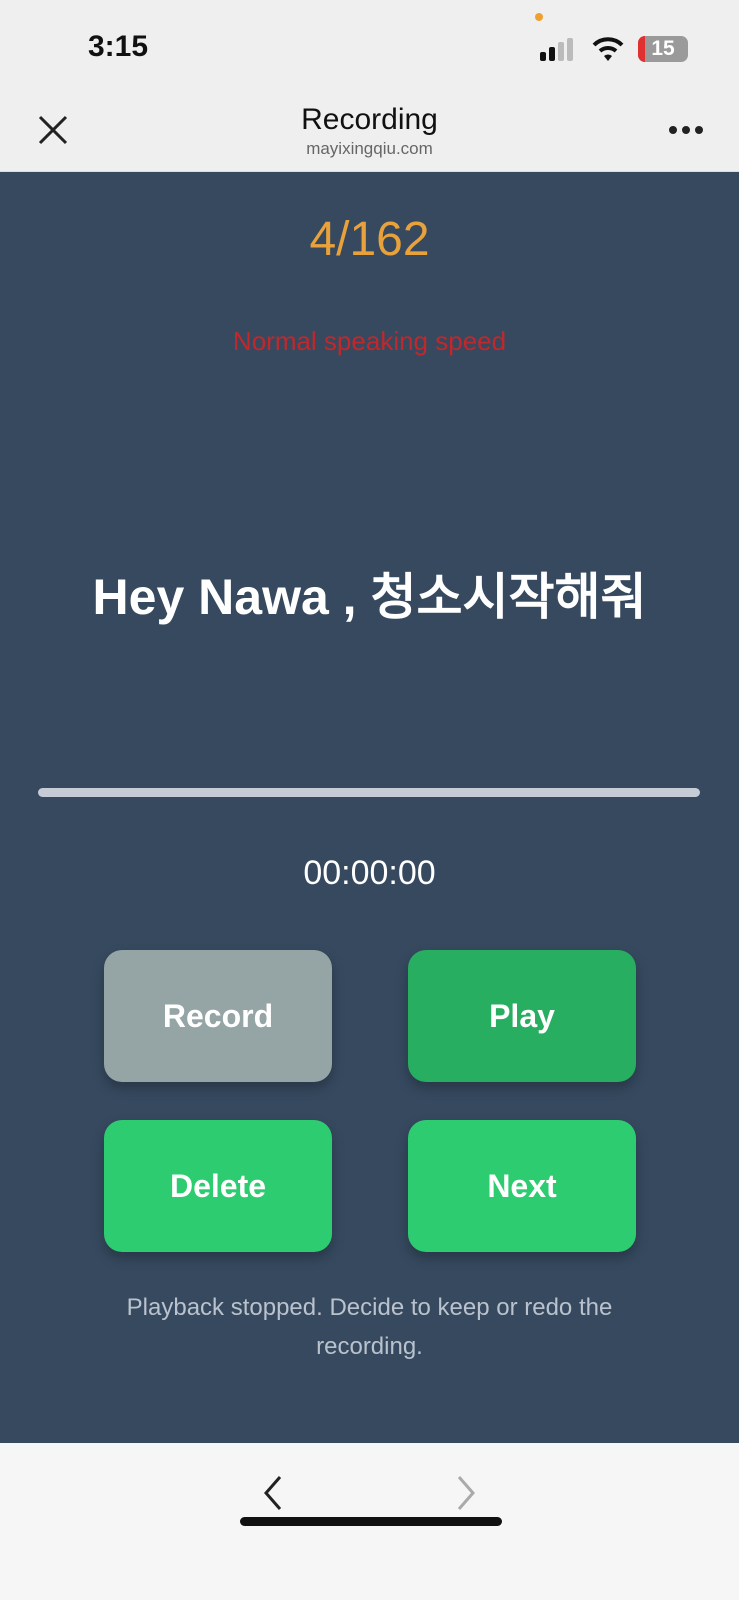 The width and height of the screenshot is (739, 1600). I want to click on chevron-right-icon, so click(466, 1493).